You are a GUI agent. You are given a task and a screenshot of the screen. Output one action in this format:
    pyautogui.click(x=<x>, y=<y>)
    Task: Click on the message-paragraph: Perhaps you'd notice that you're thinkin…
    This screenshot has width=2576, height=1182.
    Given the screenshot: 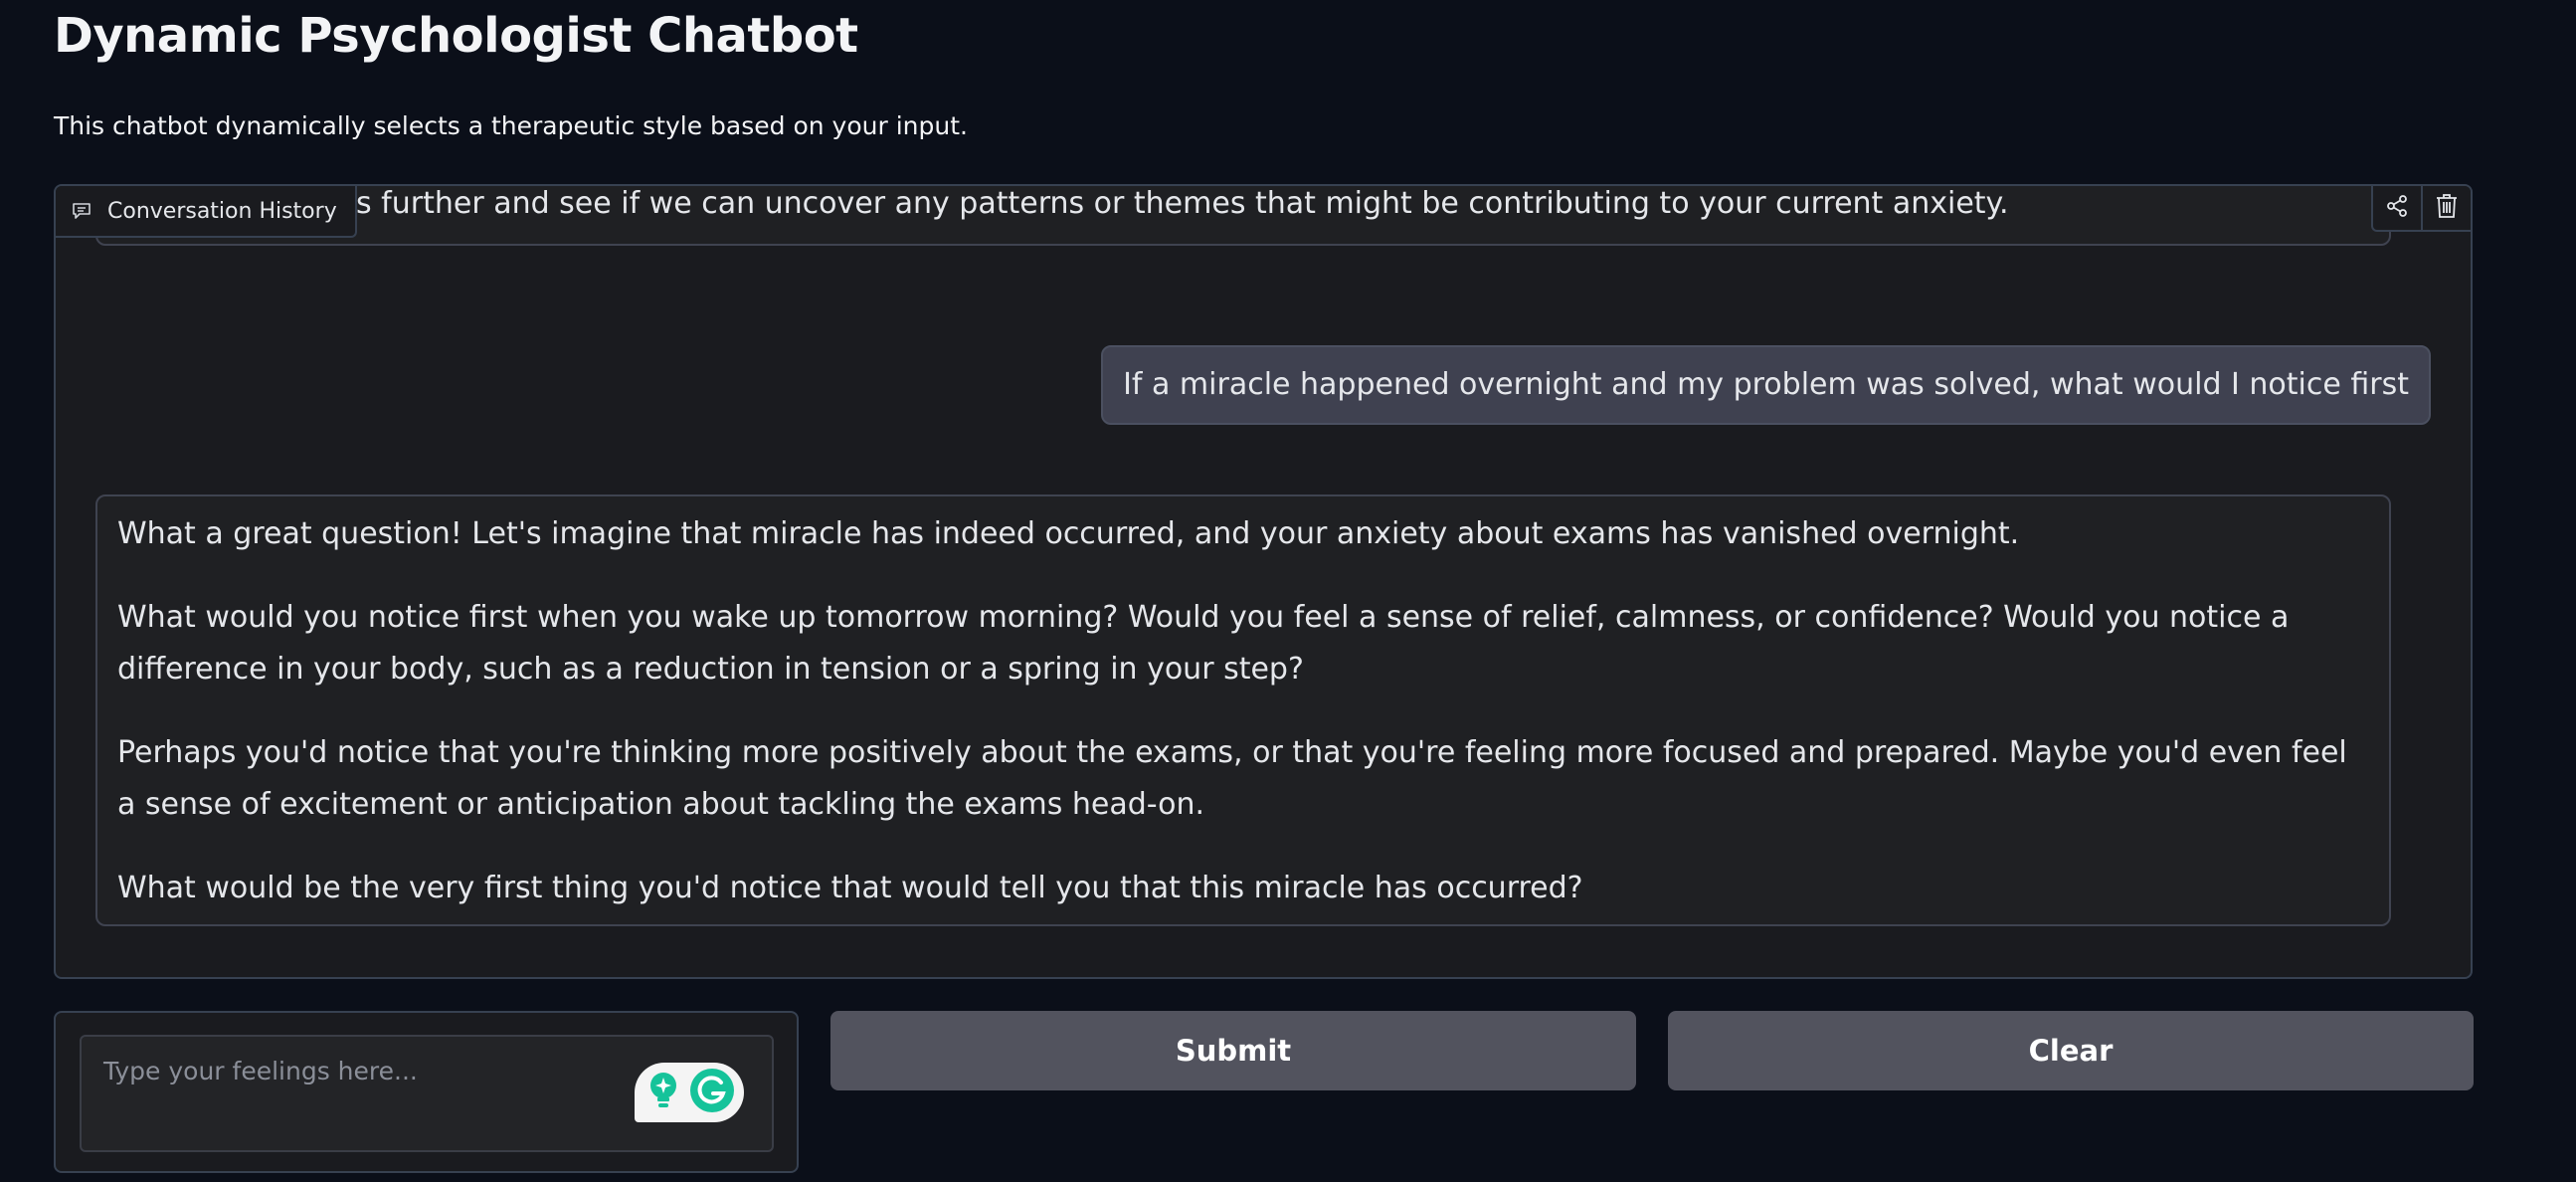 What is the action you would take?
    pyautogui.click(x=1232, y=778)
    